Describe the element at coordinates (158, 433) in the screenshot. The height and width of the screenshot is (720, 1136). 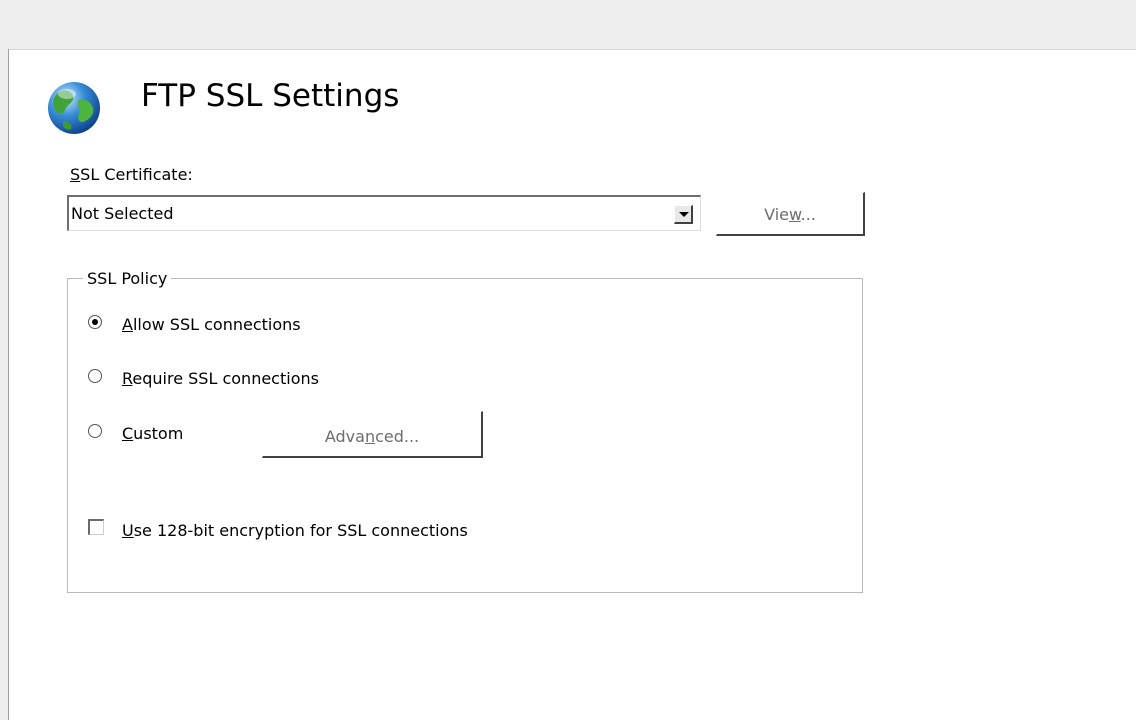
I see `custom-ssl-text: ustom` at that location.